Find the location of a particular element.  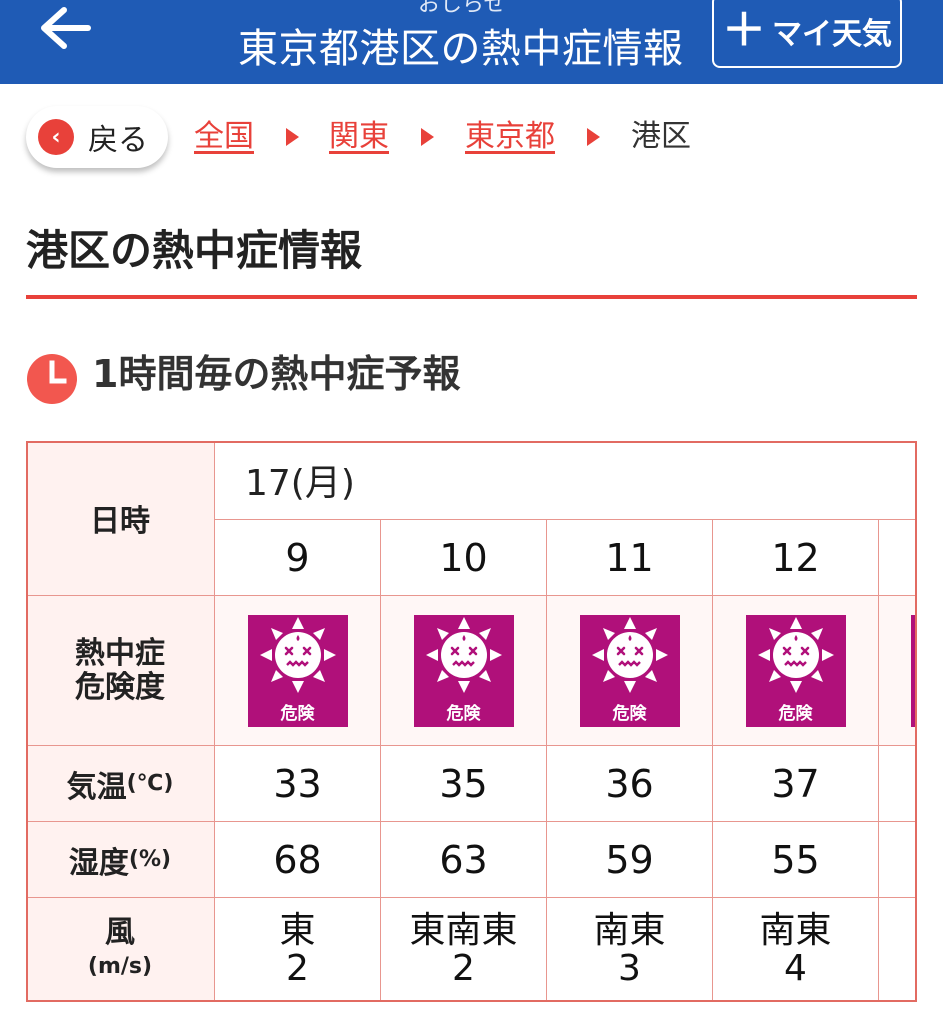

temperature-cell: 33 is located at coordinates (298, 784).